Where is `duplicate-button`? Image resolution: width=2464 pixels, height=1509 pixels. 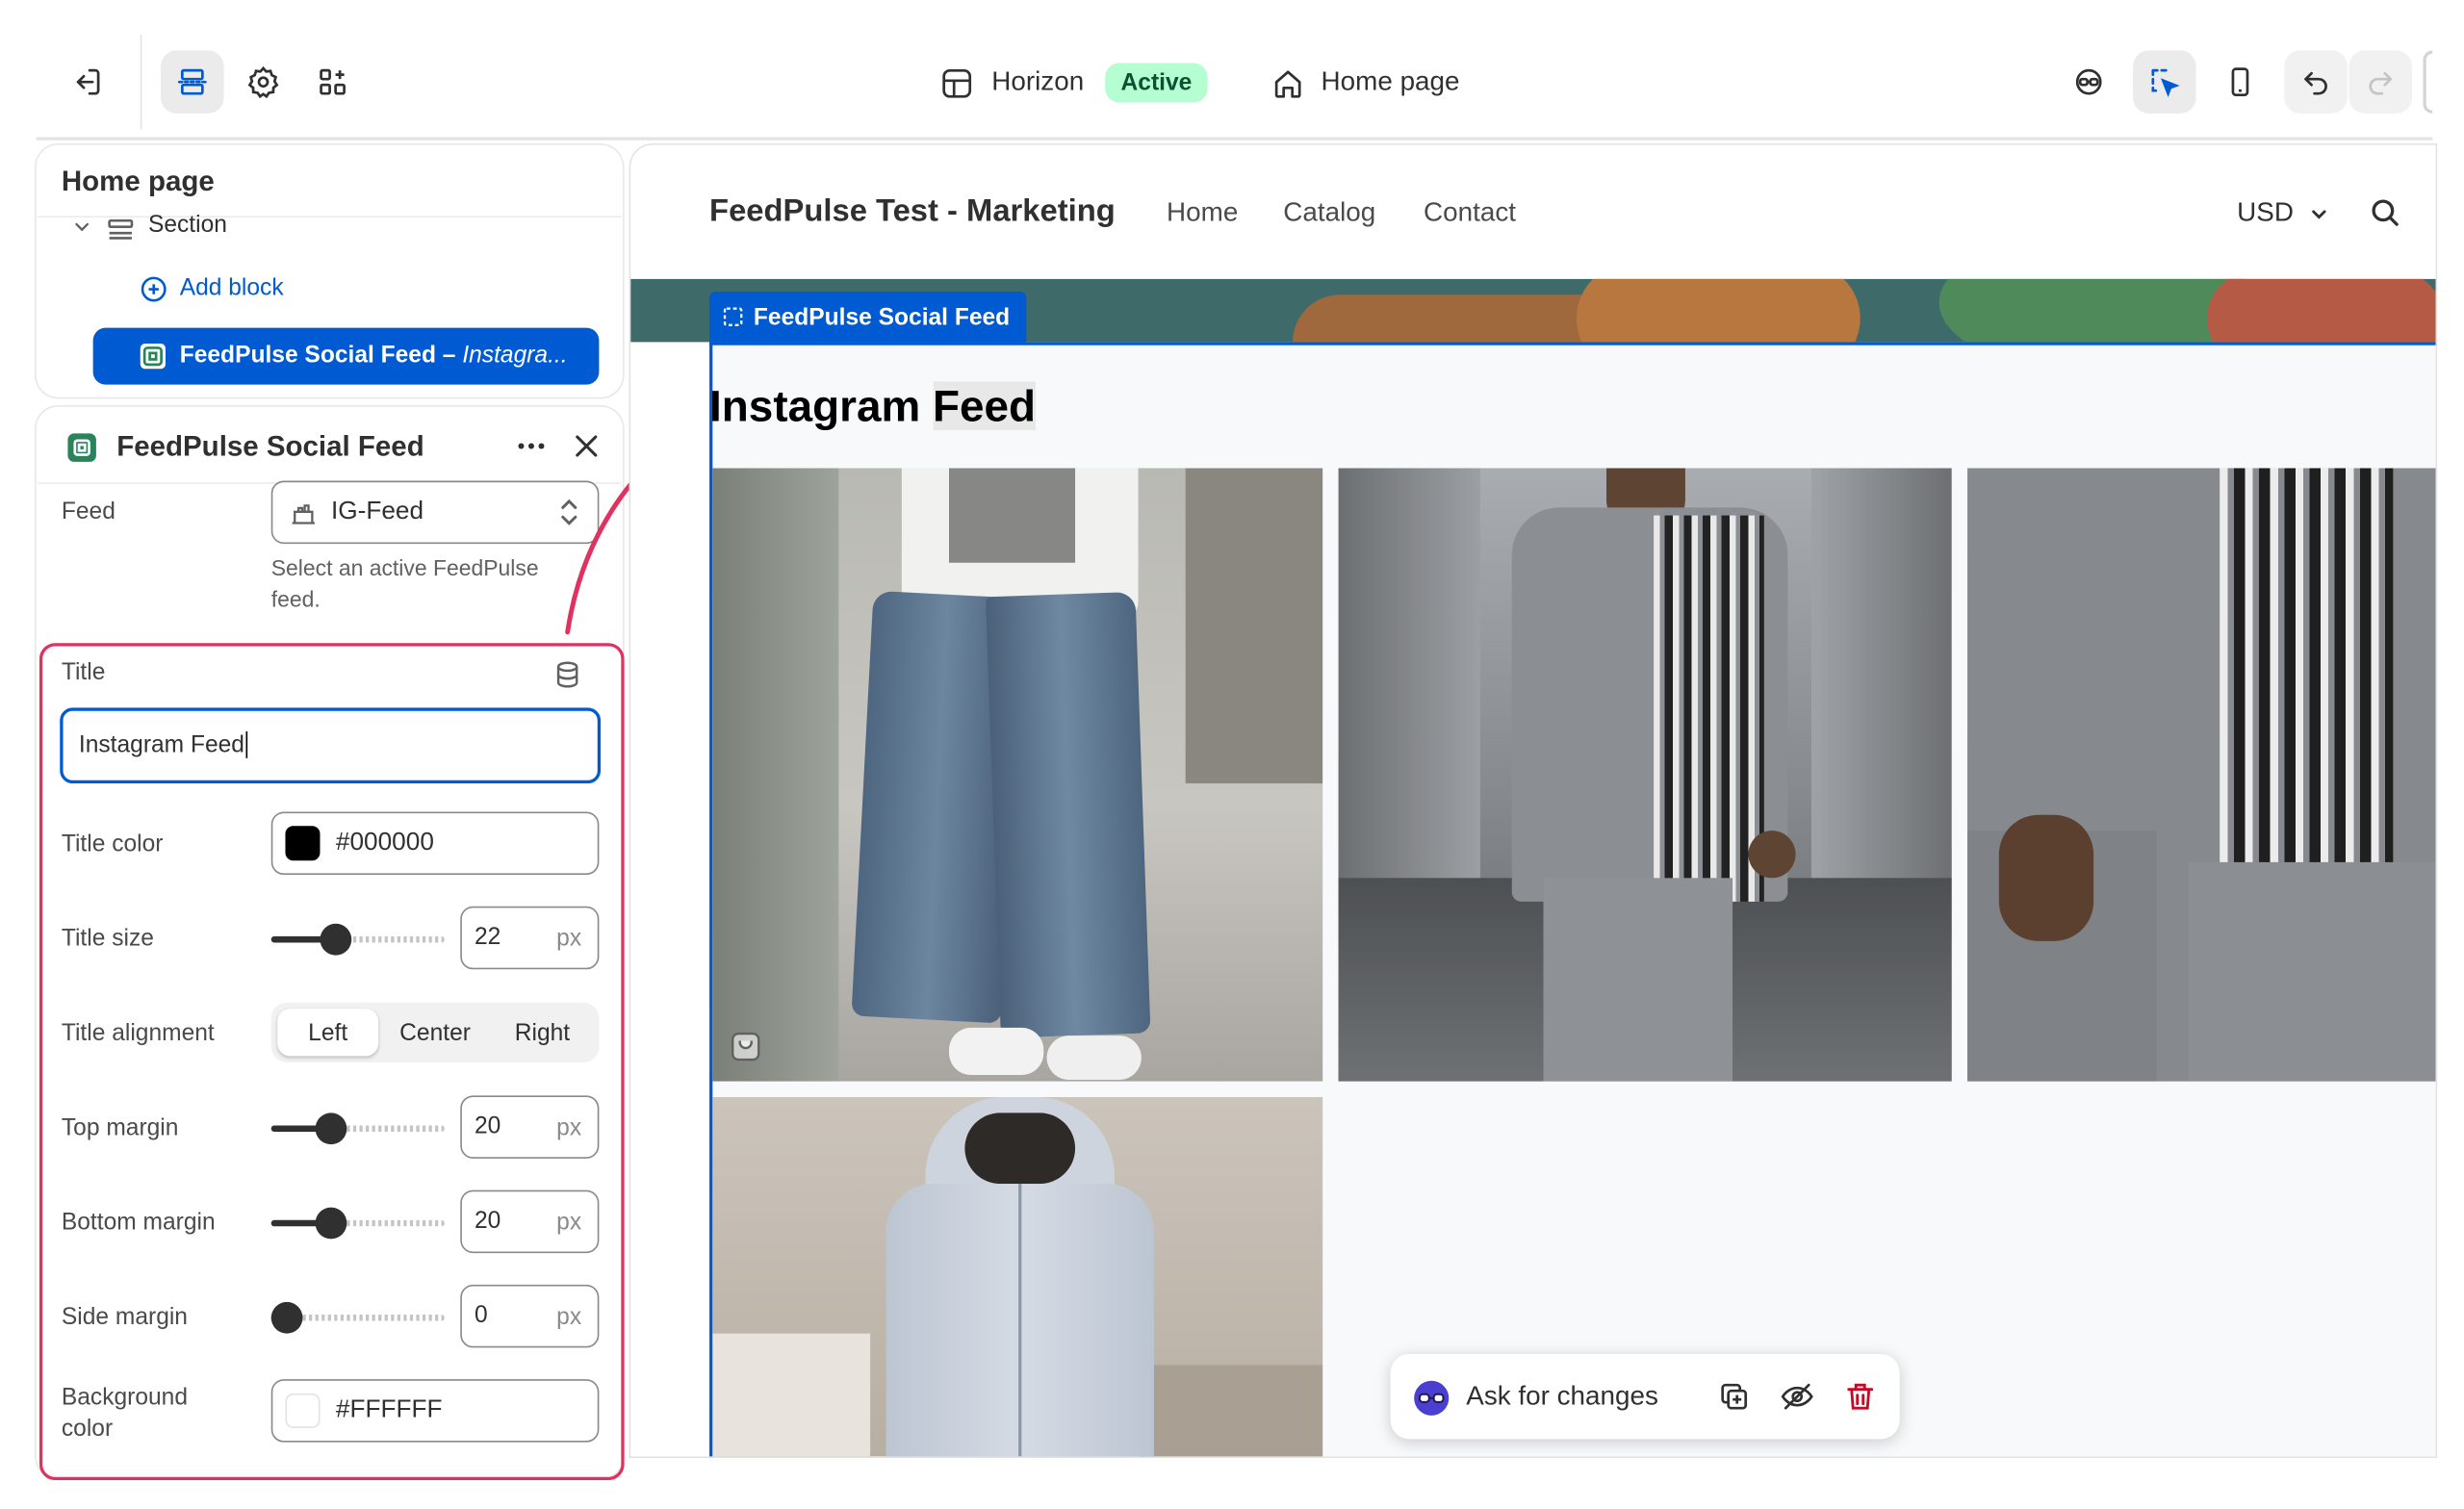 duplicate-button is located at coordinates (1734, 1396).